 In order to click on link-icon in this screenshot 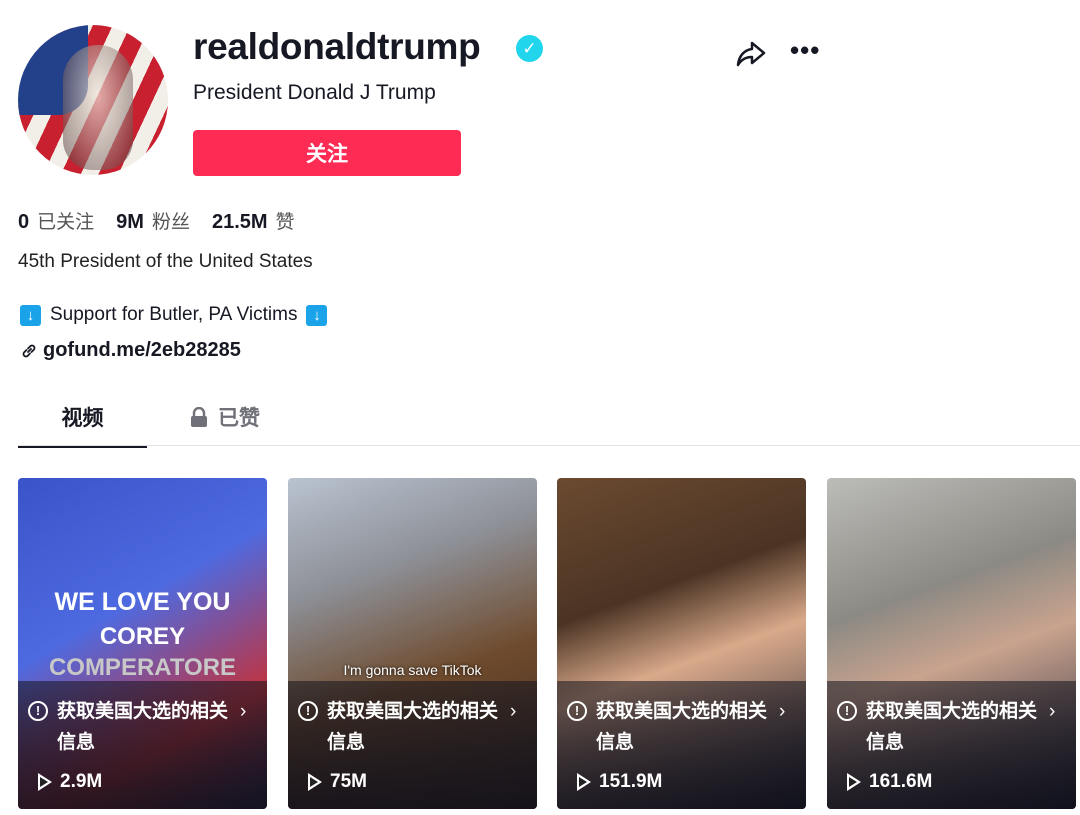, I will do `click(29, 350)`.